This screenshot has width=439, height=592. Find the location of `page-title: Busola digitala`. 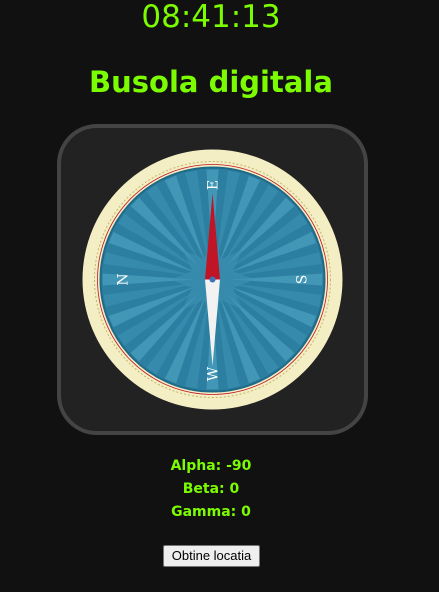

page-title: Busola digitala is located at coordinates (211, 82).